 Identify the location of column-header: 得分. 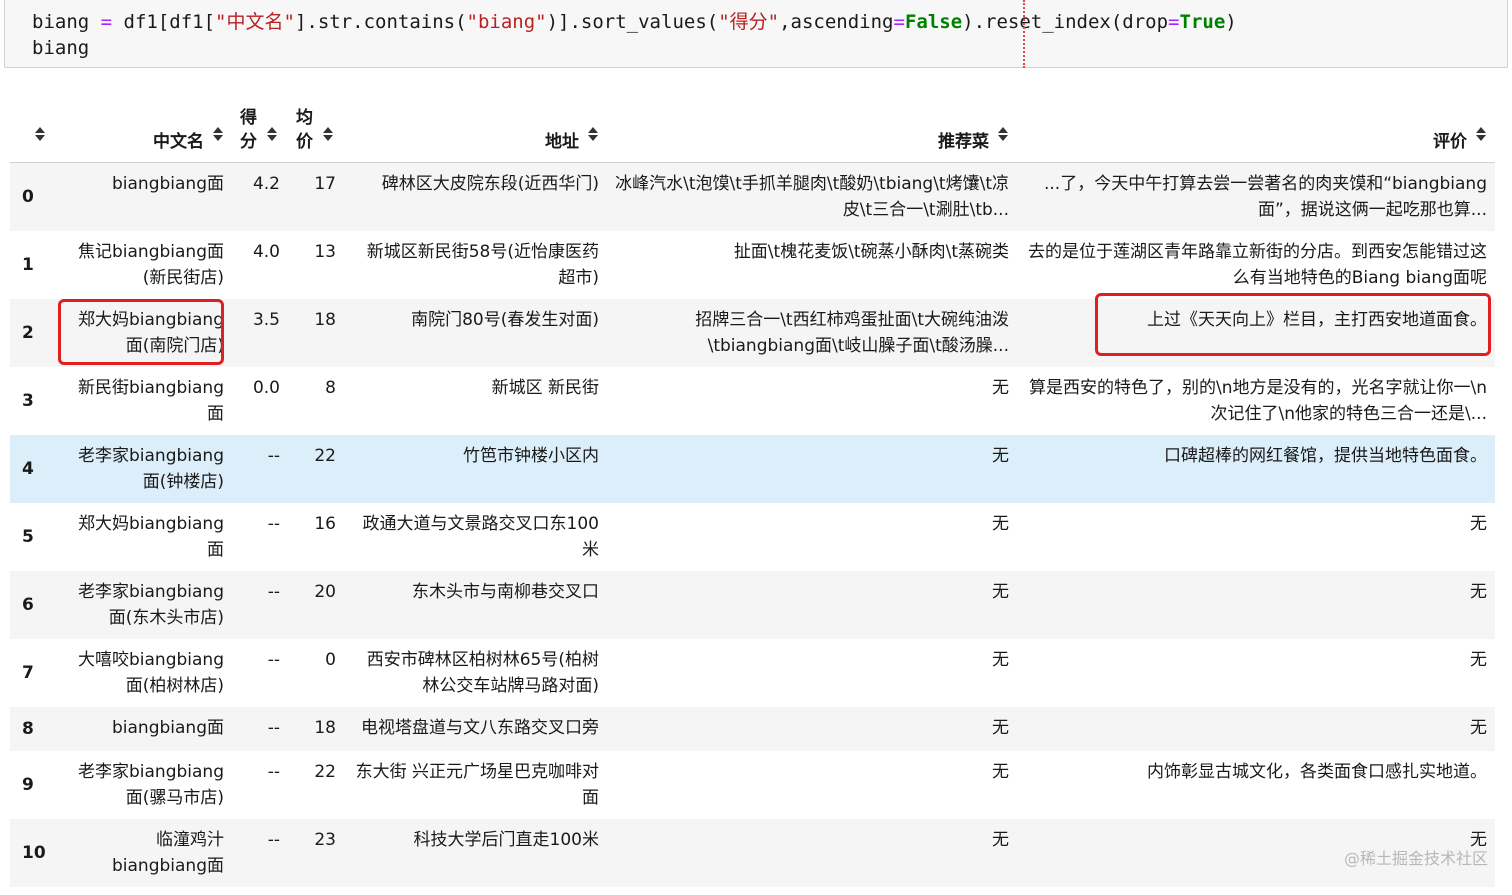
(260, 131).